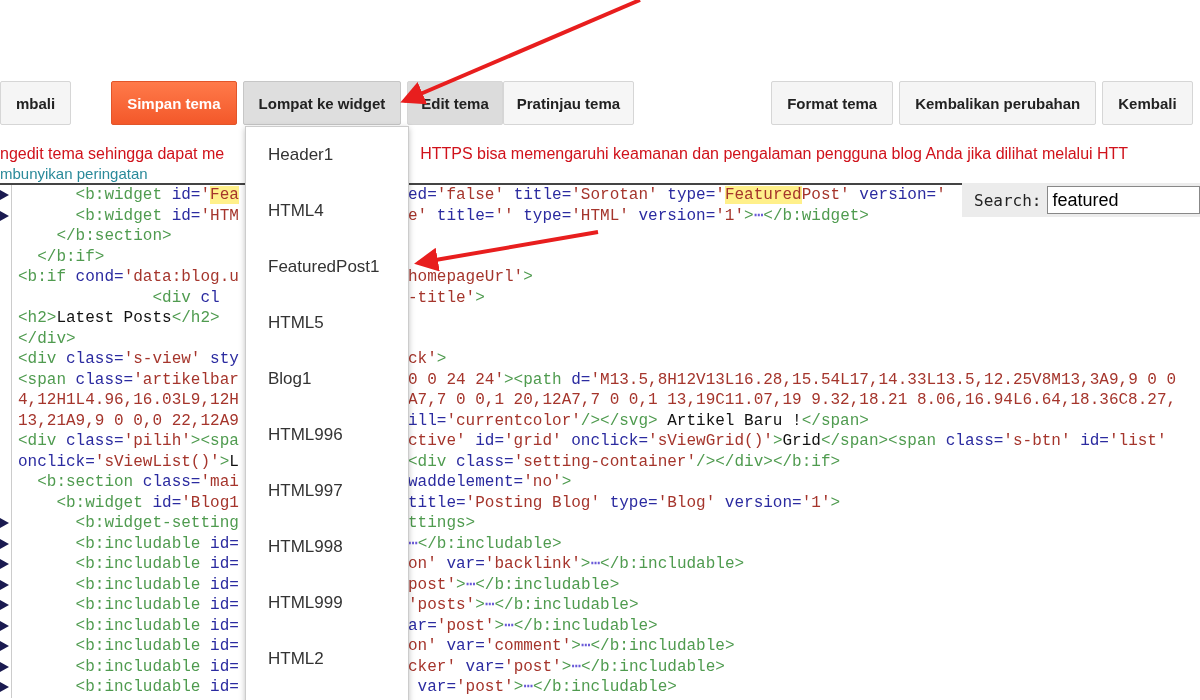 This screenshot has height=700, width=1200. Describe the element at coordinates (327, 379) in the screenshot. I see `menu-item: Blog1` at that location.